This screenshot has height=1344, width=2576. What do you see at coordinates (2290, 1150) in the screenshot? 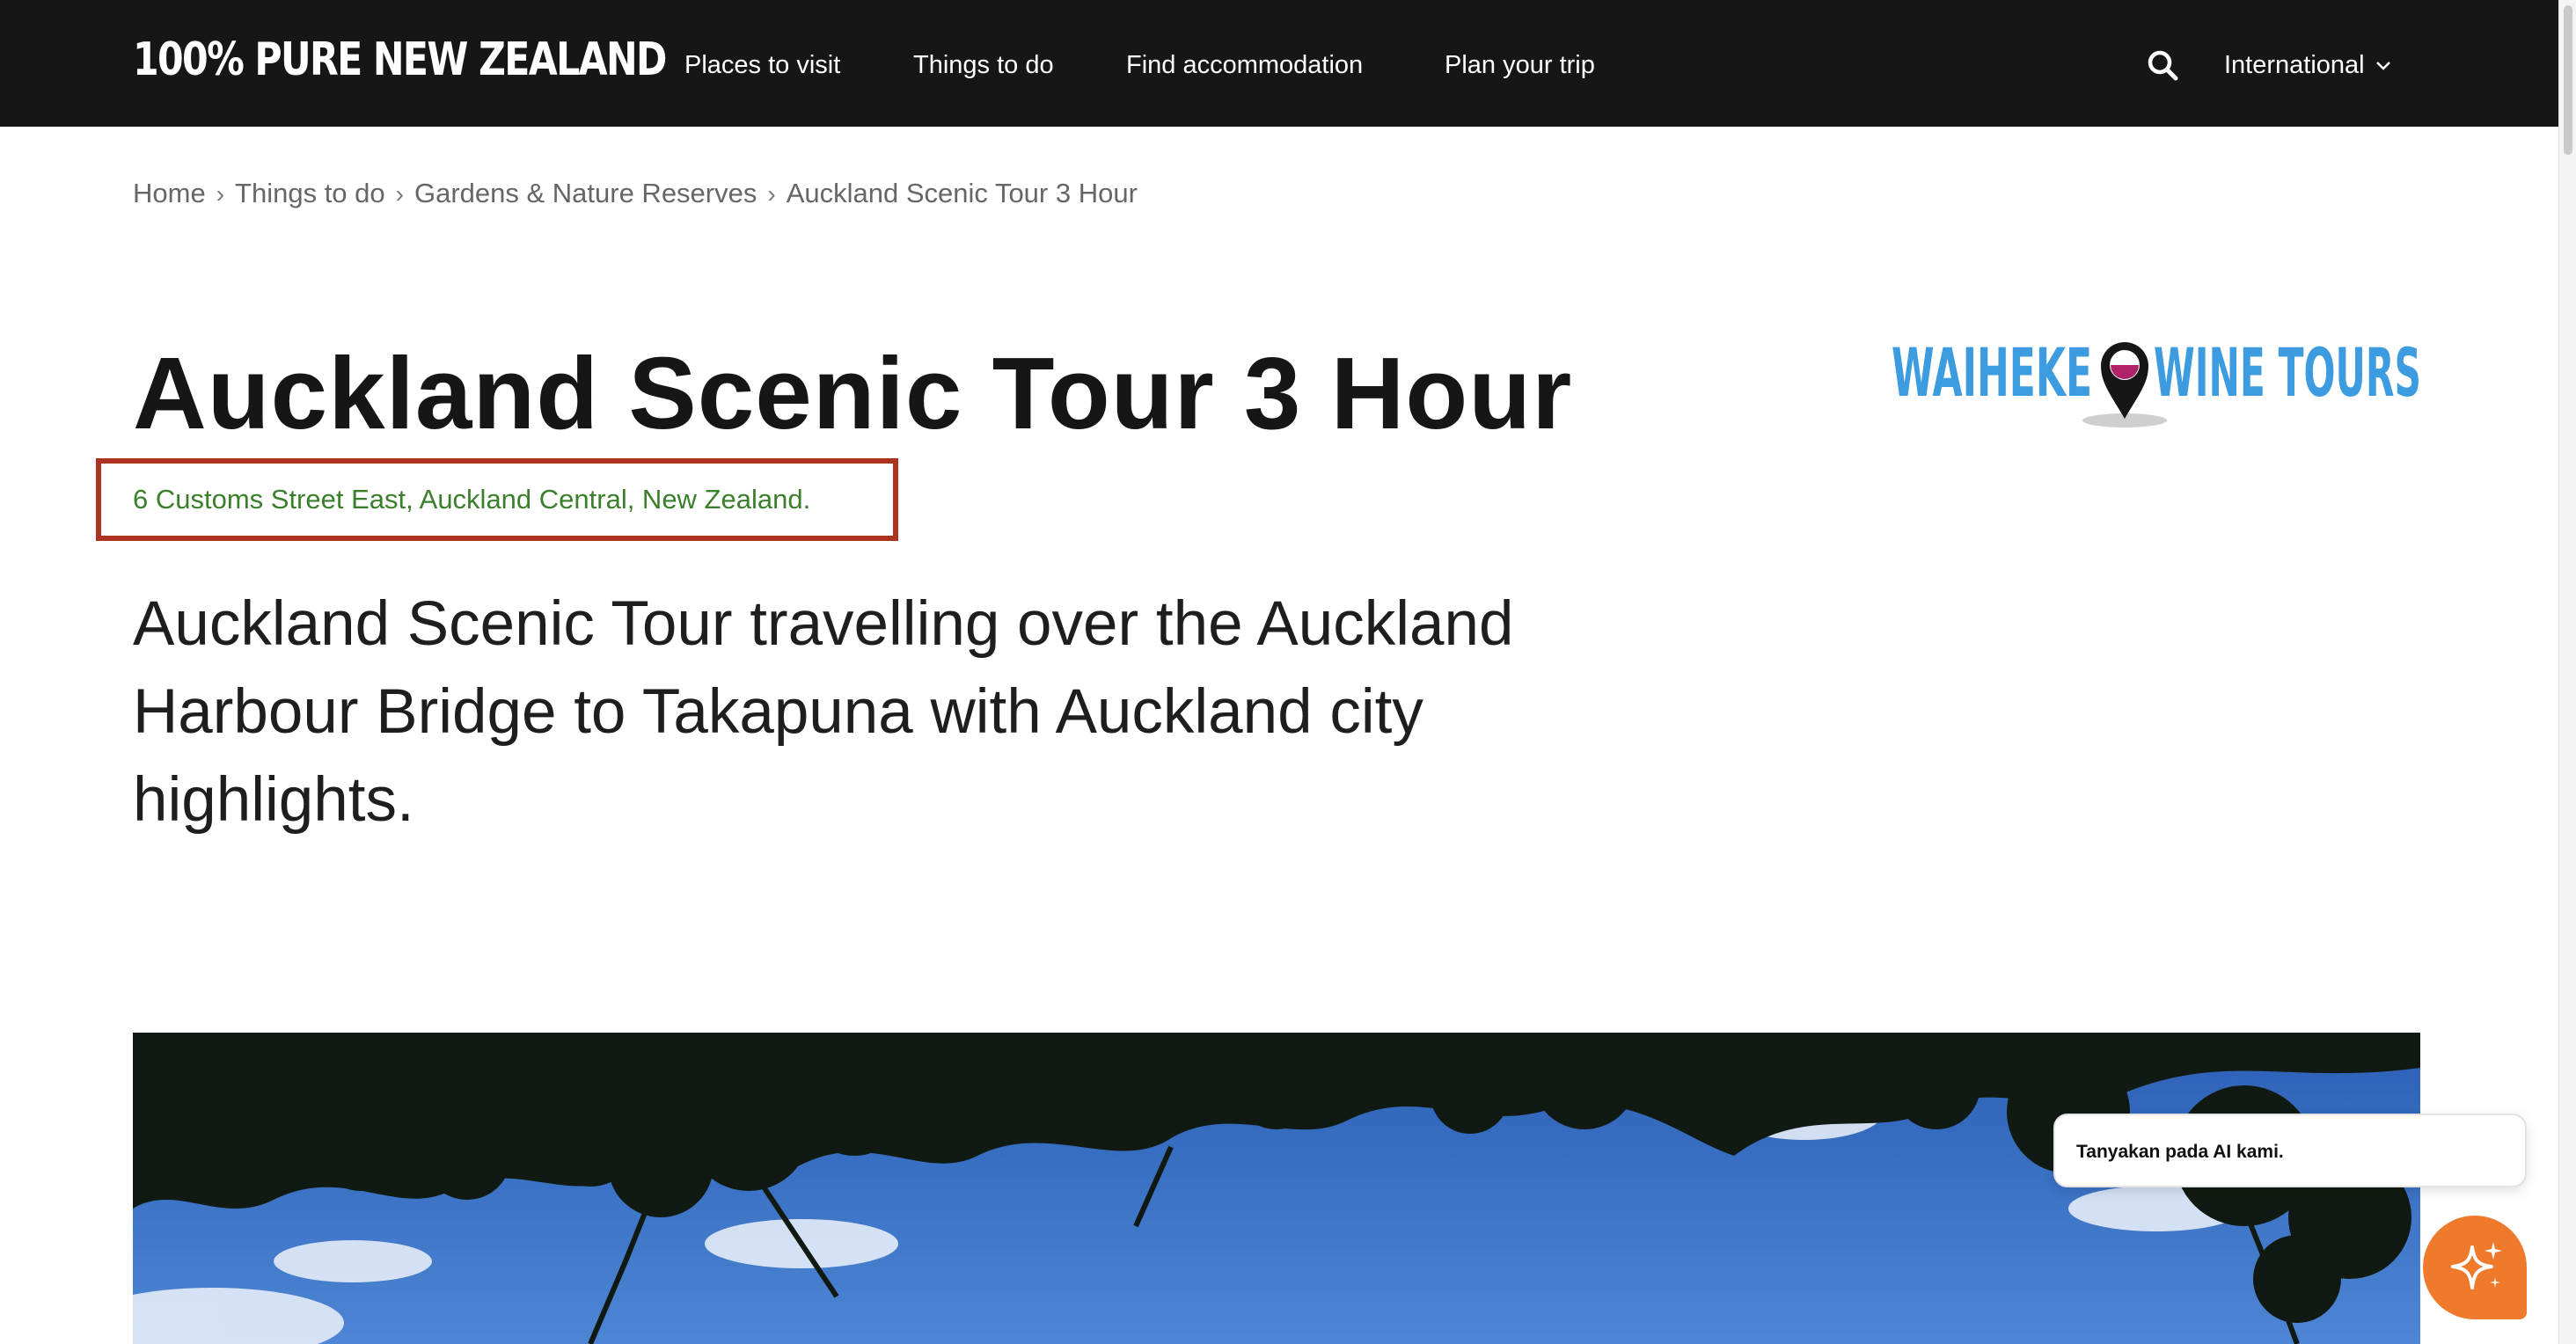
I see `ai-chat-prompt: Tanyakan pada AI kami.` at bounding box center [2290, 1150].